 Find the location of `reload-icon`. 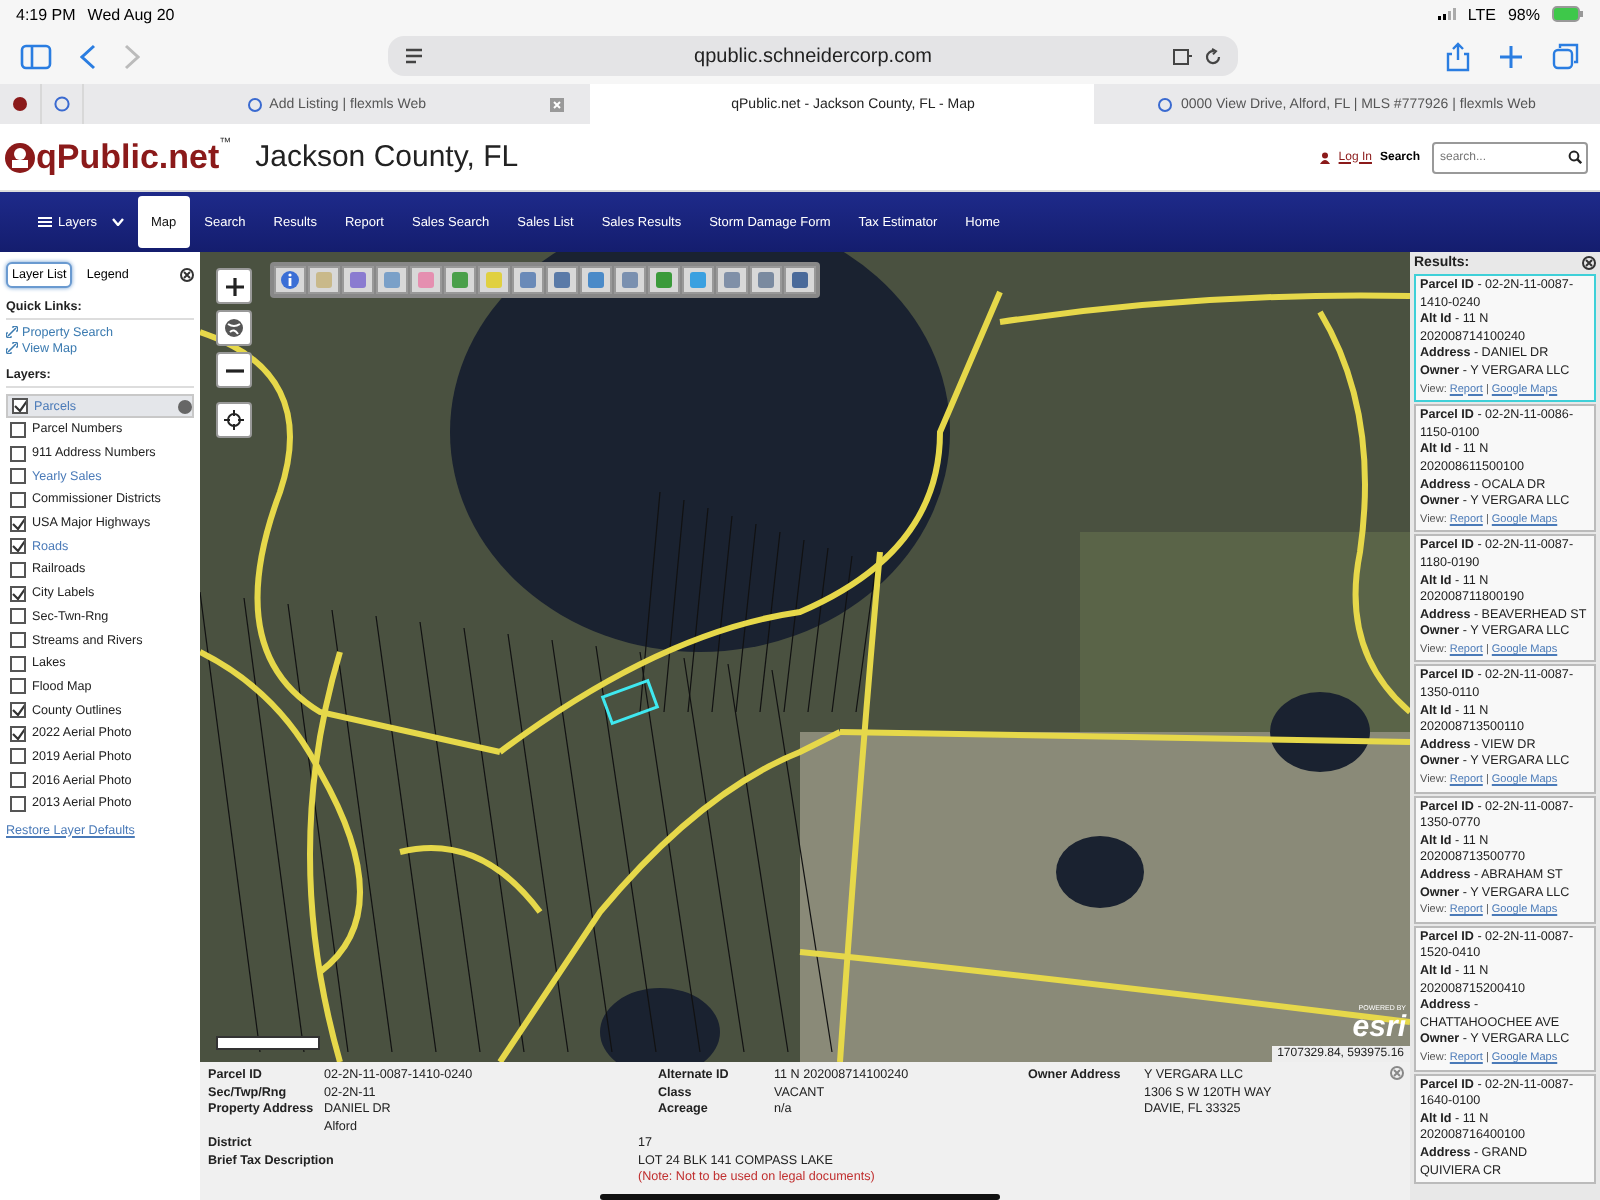

reload-icon is located at coordinates (1213, 56).